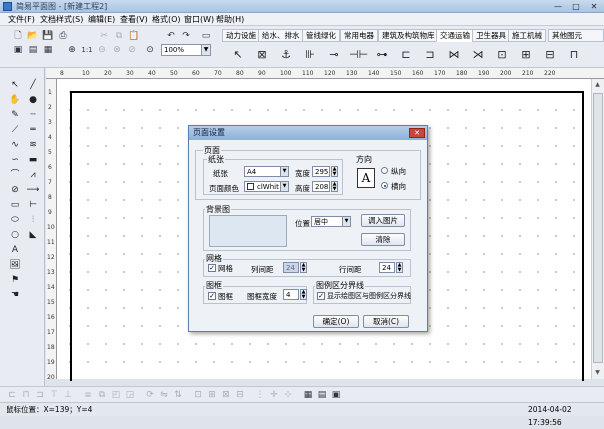  Describe the element at coordinates (15, 85) in the screenshot. I see `select-arrow-icon: ↖` at that location.